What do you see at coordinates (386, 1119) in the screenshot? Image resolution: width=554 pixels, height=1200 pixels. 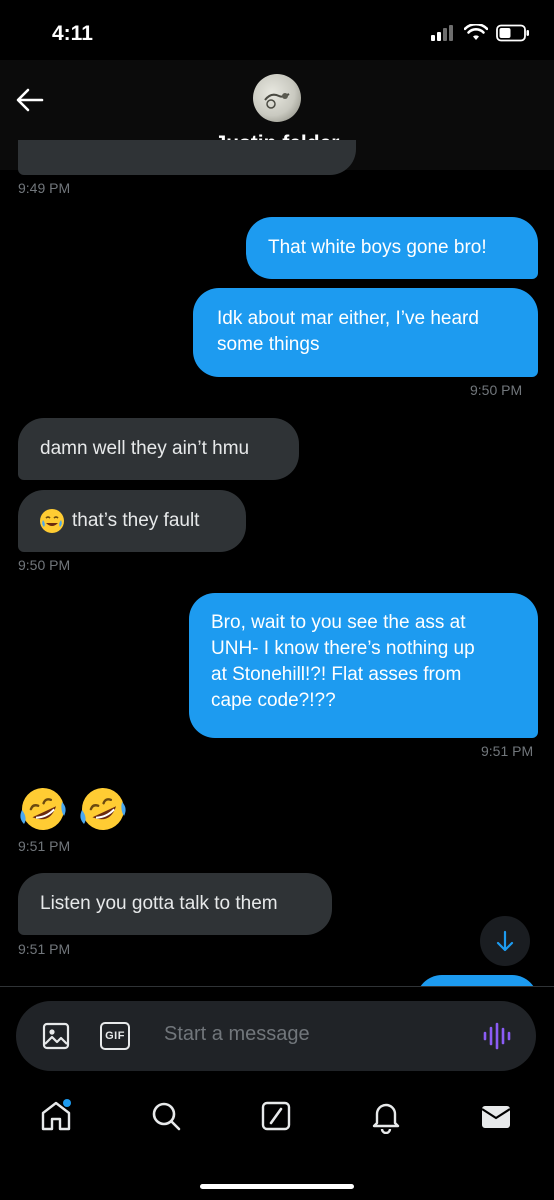 I see `bell-icon` at bounding box center [386, 1119].